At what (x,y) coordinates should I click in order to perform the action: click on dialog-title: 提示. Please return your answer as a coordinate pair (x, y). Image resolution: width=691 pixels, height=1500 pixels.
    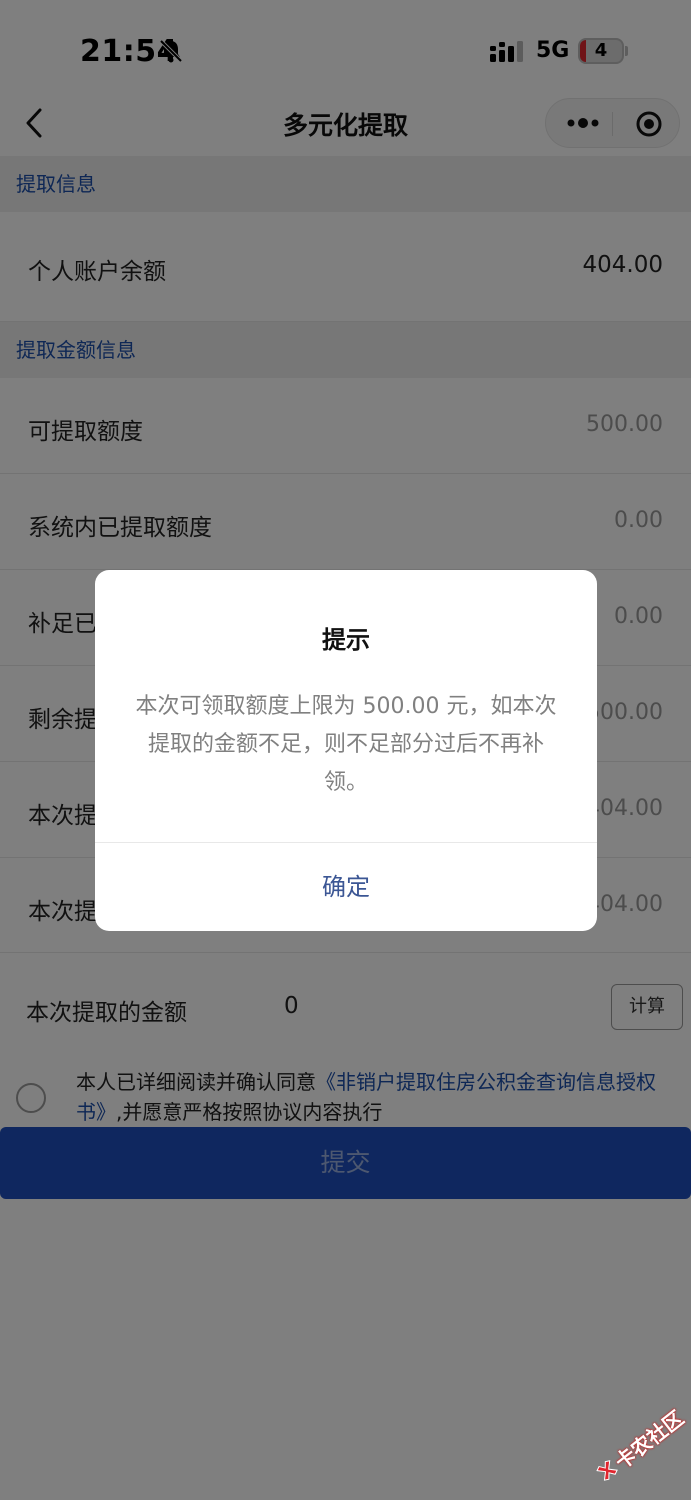
    Looking at the image, I should click on (346, 640).